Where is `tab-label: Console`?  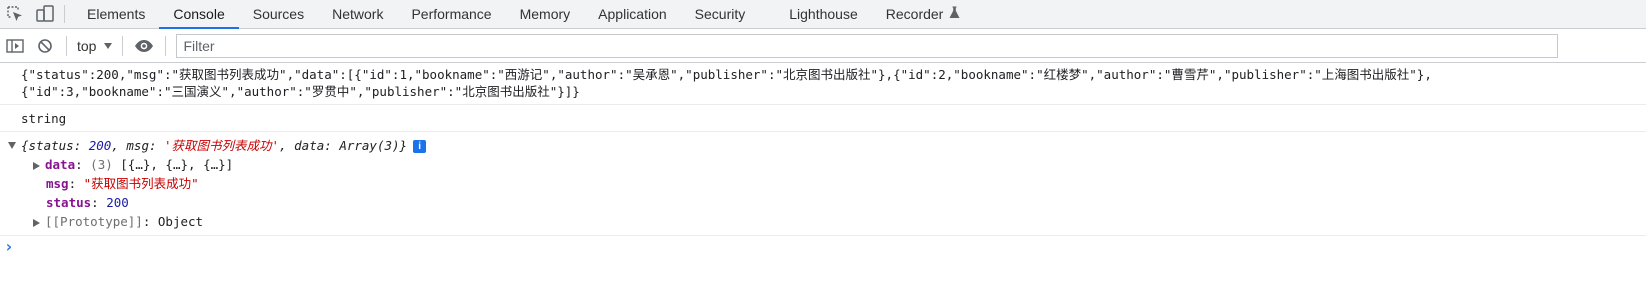 tab-label: Console is located at coordinates (199, 14).